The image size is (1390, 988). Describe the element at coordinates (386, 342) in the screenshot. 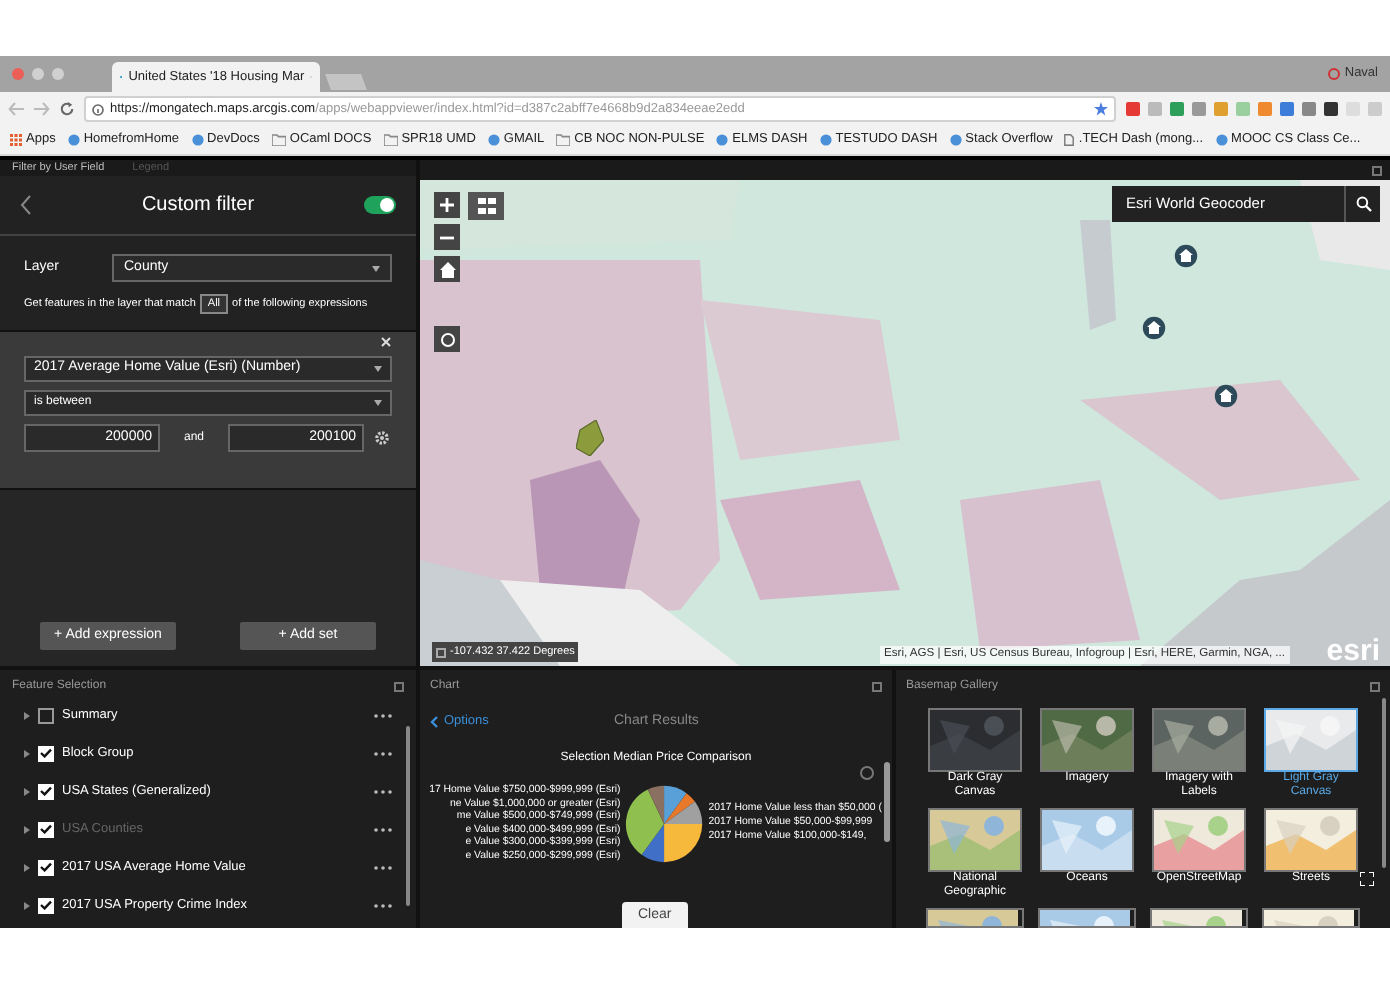

I see `close-icon` at that location.